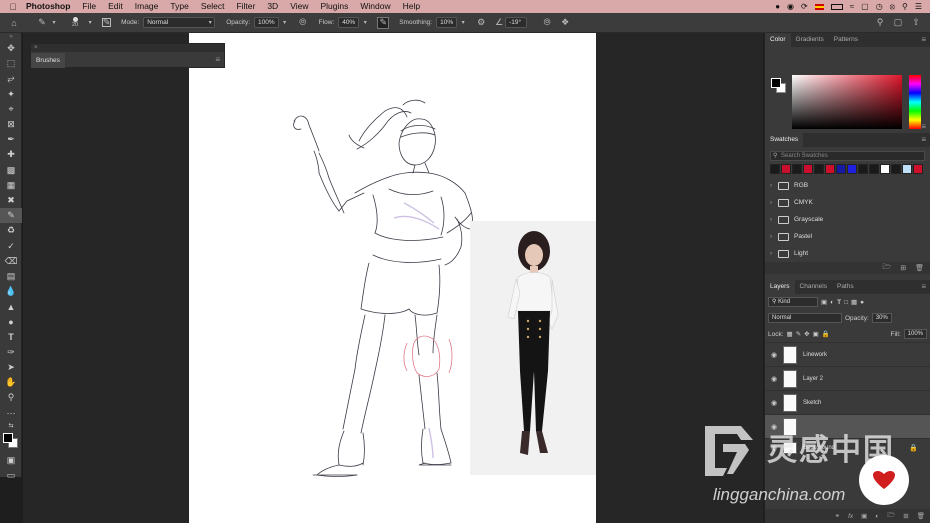 The width and height of the screenshot is (930, 523). I want to click on color-swatches, so click(11, 442).